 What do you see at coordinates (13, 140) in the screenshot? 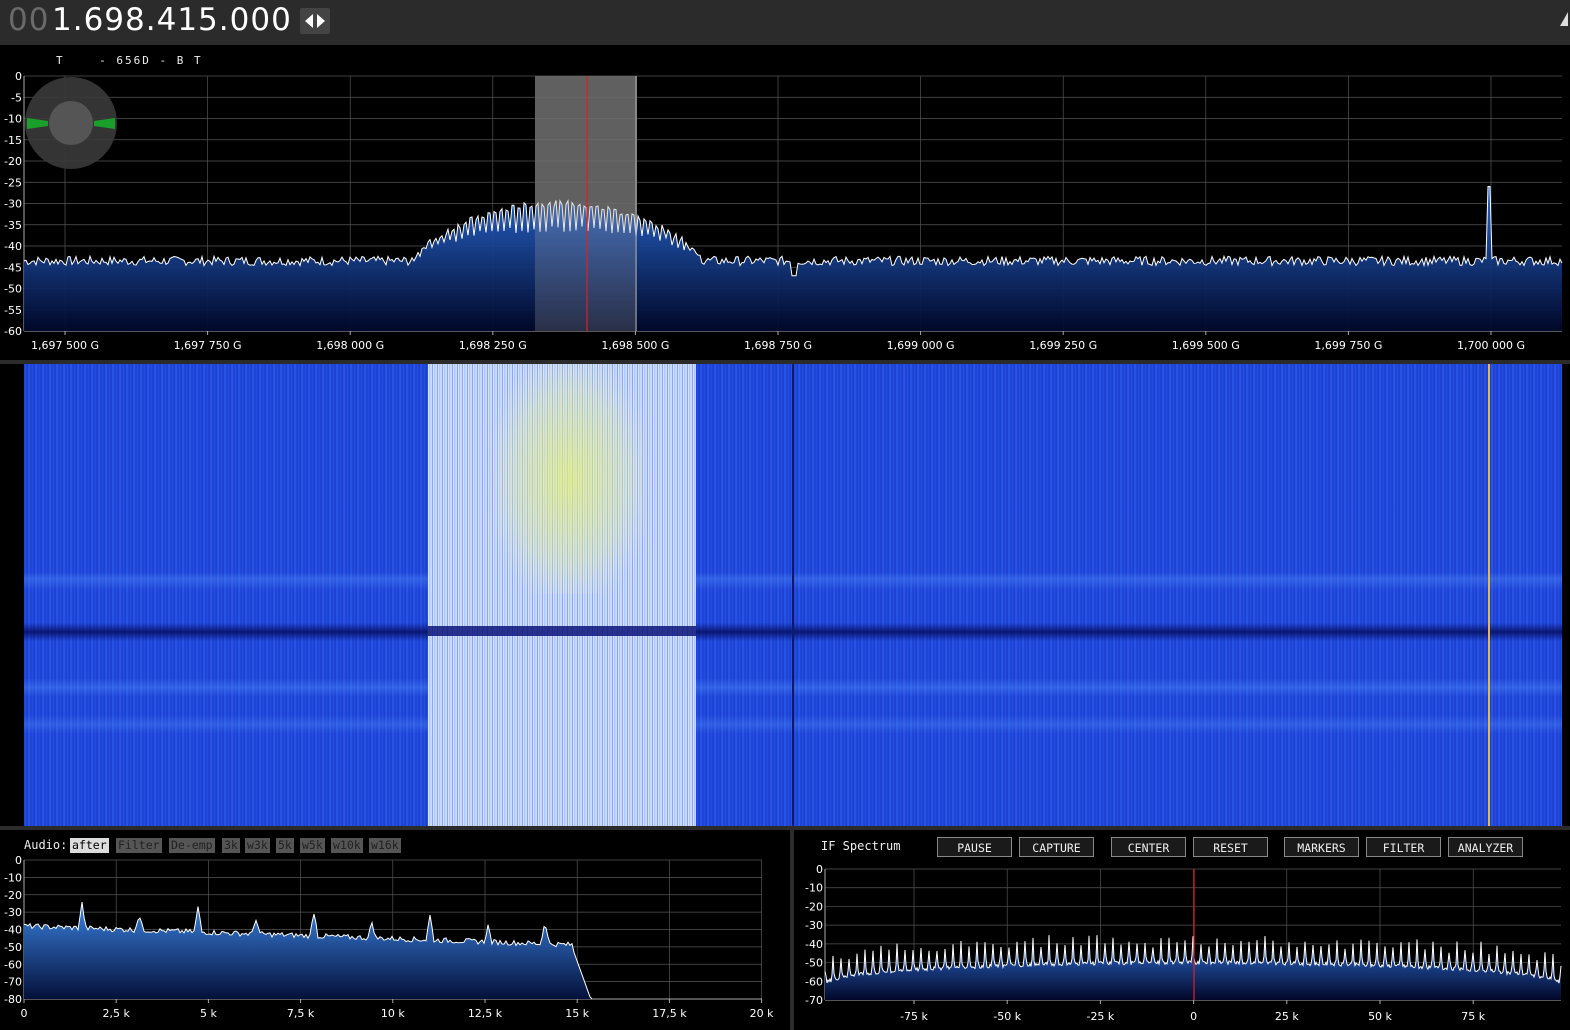
I see `main-spectrum-y-tick-label: -15` at bounding box center [13, 140].